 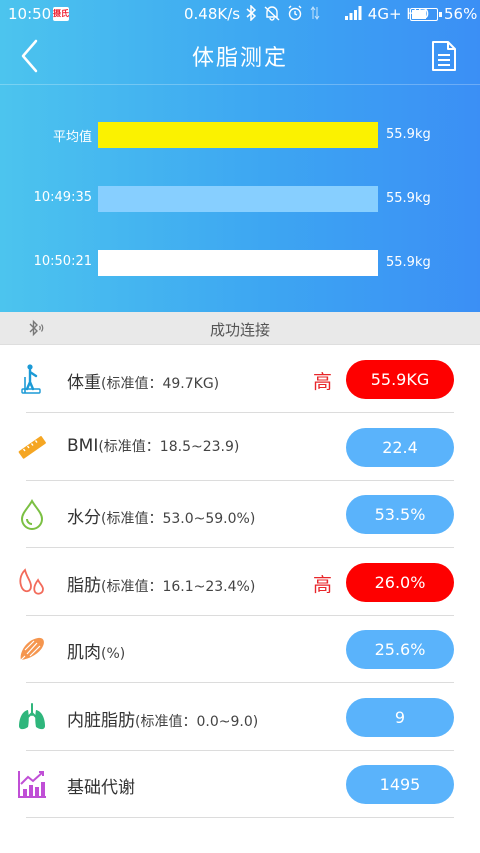 What do you see at coordinates (240, 379) in the screenshot?
I see `metric-row: 体重(标准值：49.7KG) 高 55.9KG` at bounding box center [240, 379].